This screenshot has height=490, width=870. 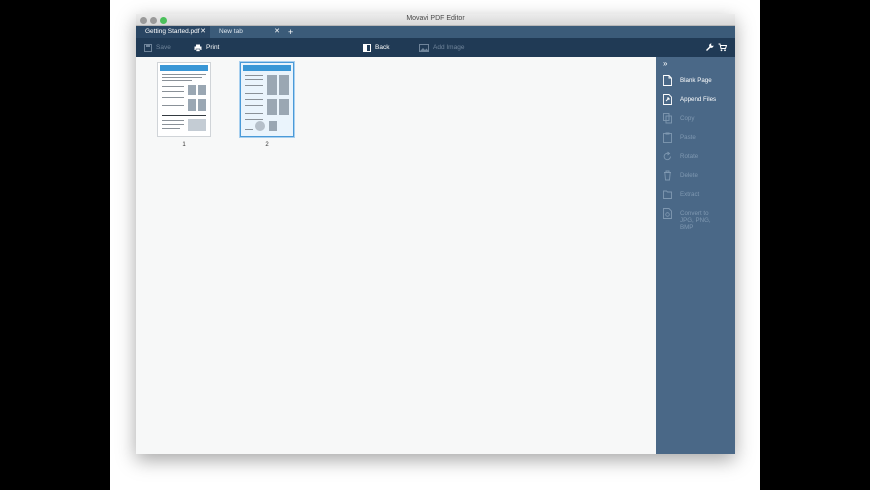 What do you see at coordinates (367, 47) in the screenshot?
I see `back-page-icon` at bounding box center [367, 47].